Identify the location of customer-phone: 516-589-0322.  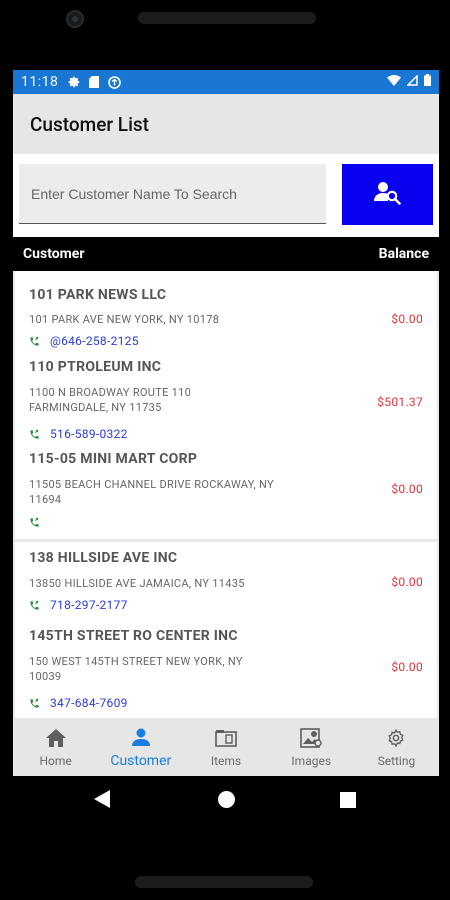
(78, 434).